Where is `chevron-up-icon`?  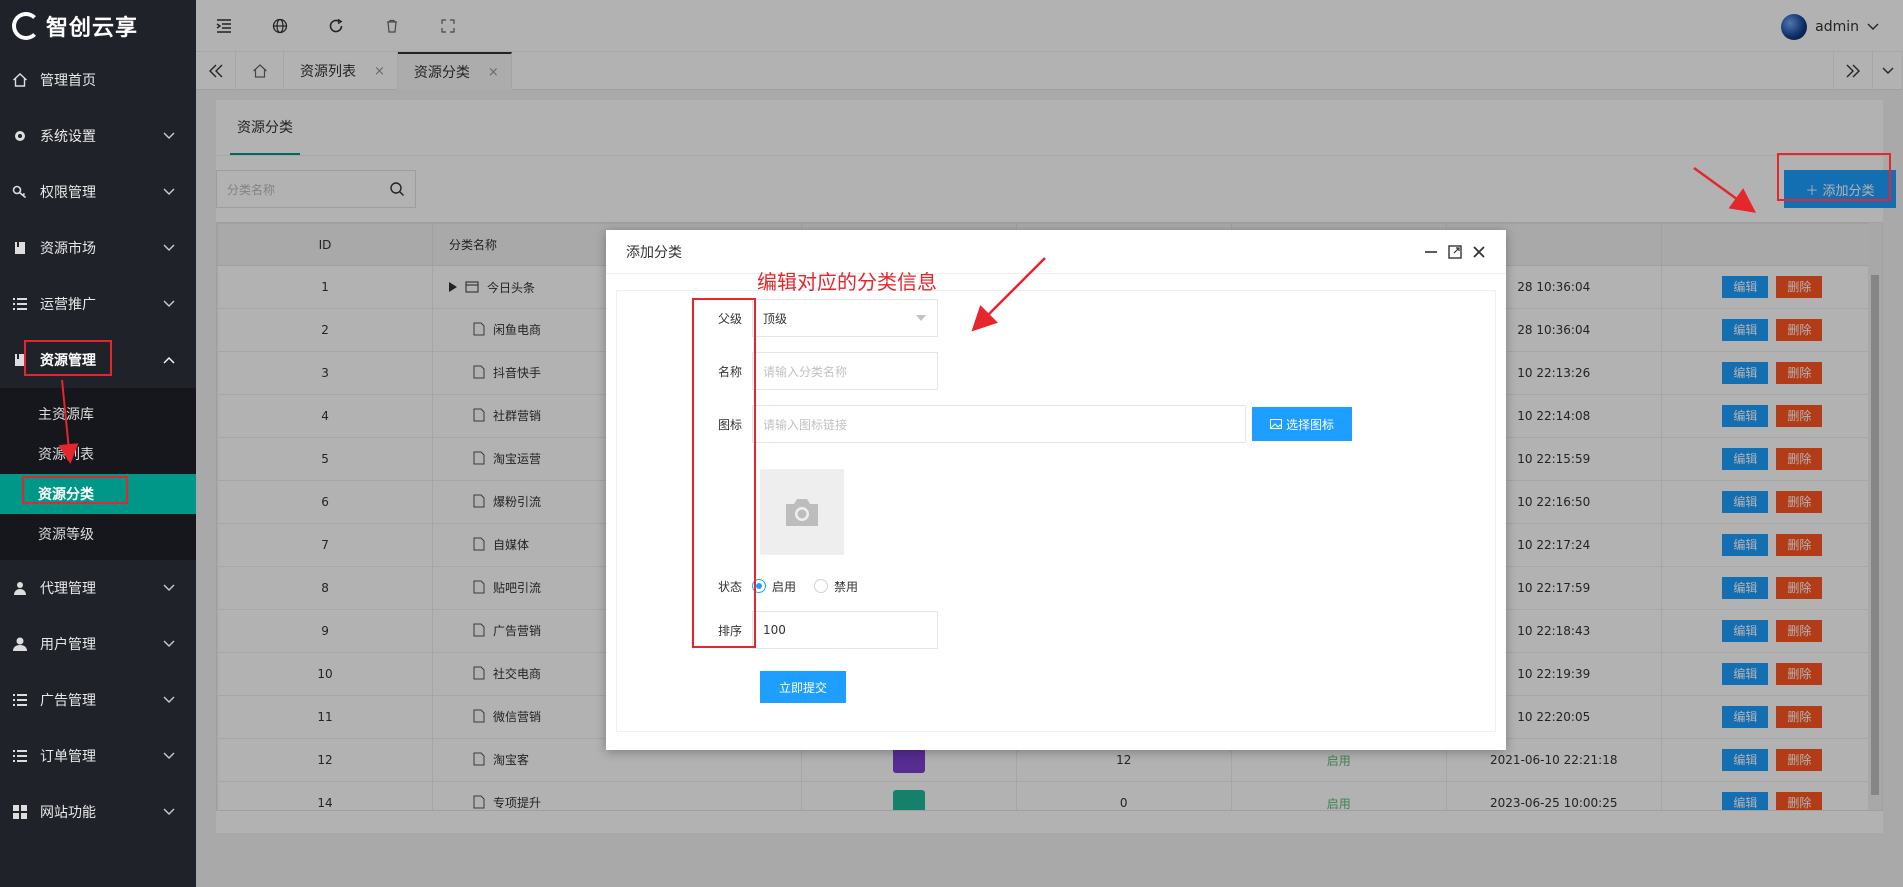
chevron-up-icon is located at coordinates (169, 360).